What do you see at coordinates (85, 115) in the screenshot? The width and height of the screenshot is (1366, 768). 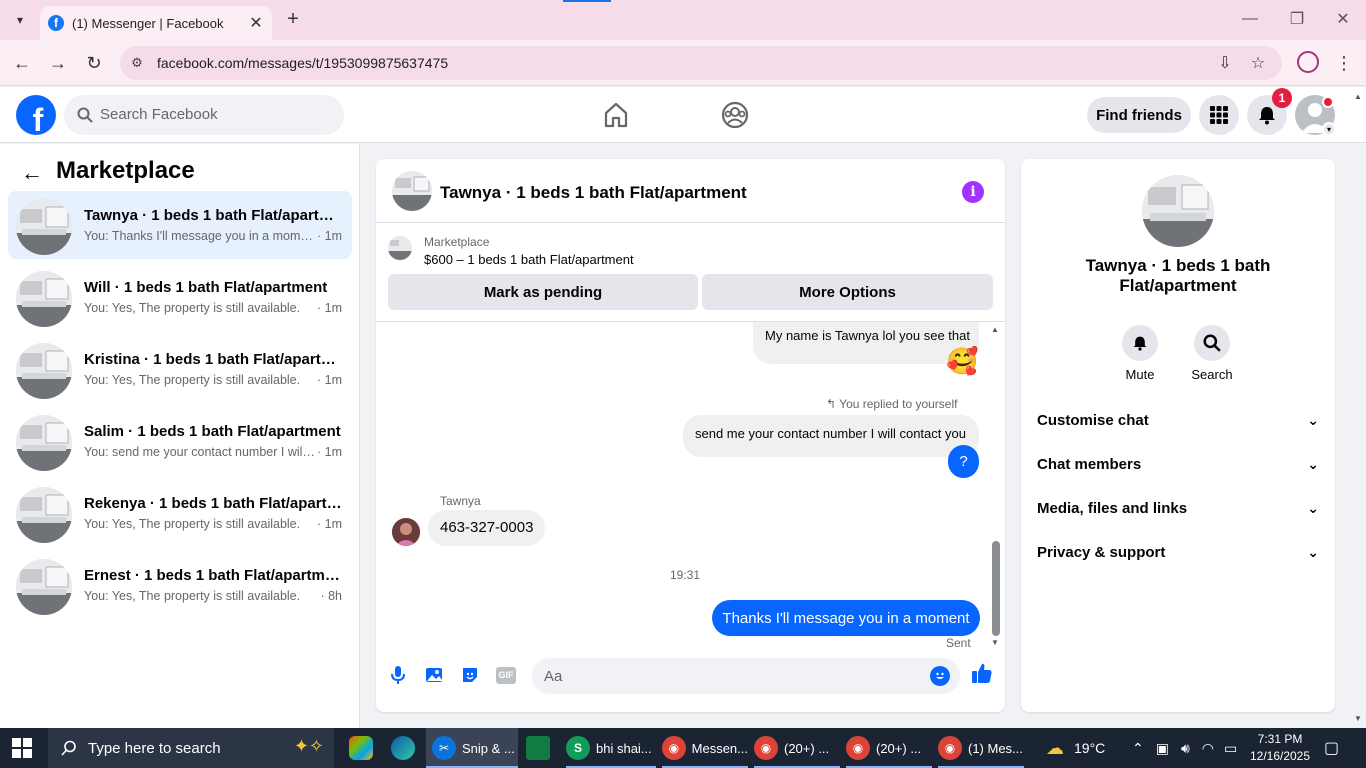 I see `search-icon` at bounding box center [85, 115].